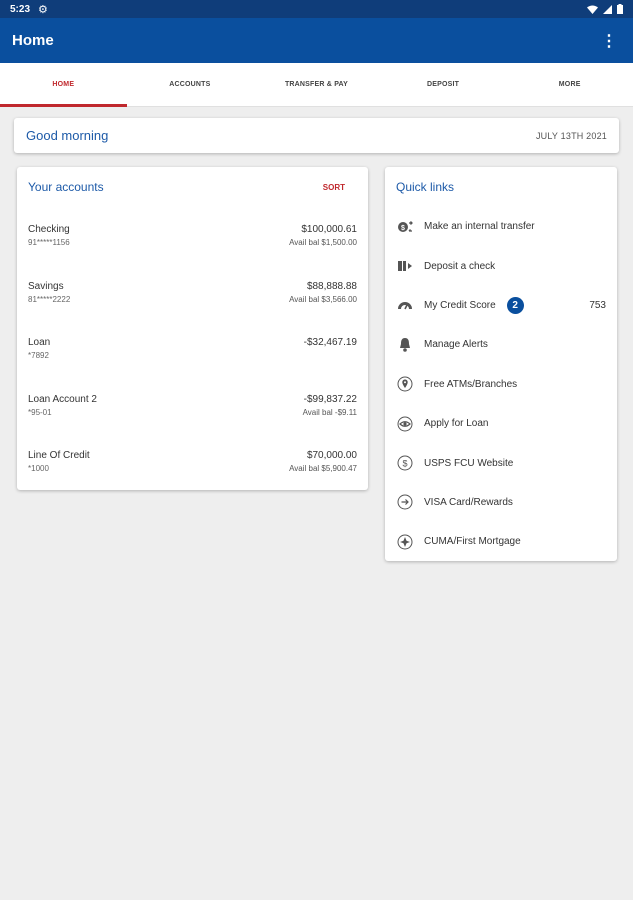  What do you see at coordinates (20, 9) in the screenshot?
I see `status-time: 5:23` at bounding box center [20, 9].